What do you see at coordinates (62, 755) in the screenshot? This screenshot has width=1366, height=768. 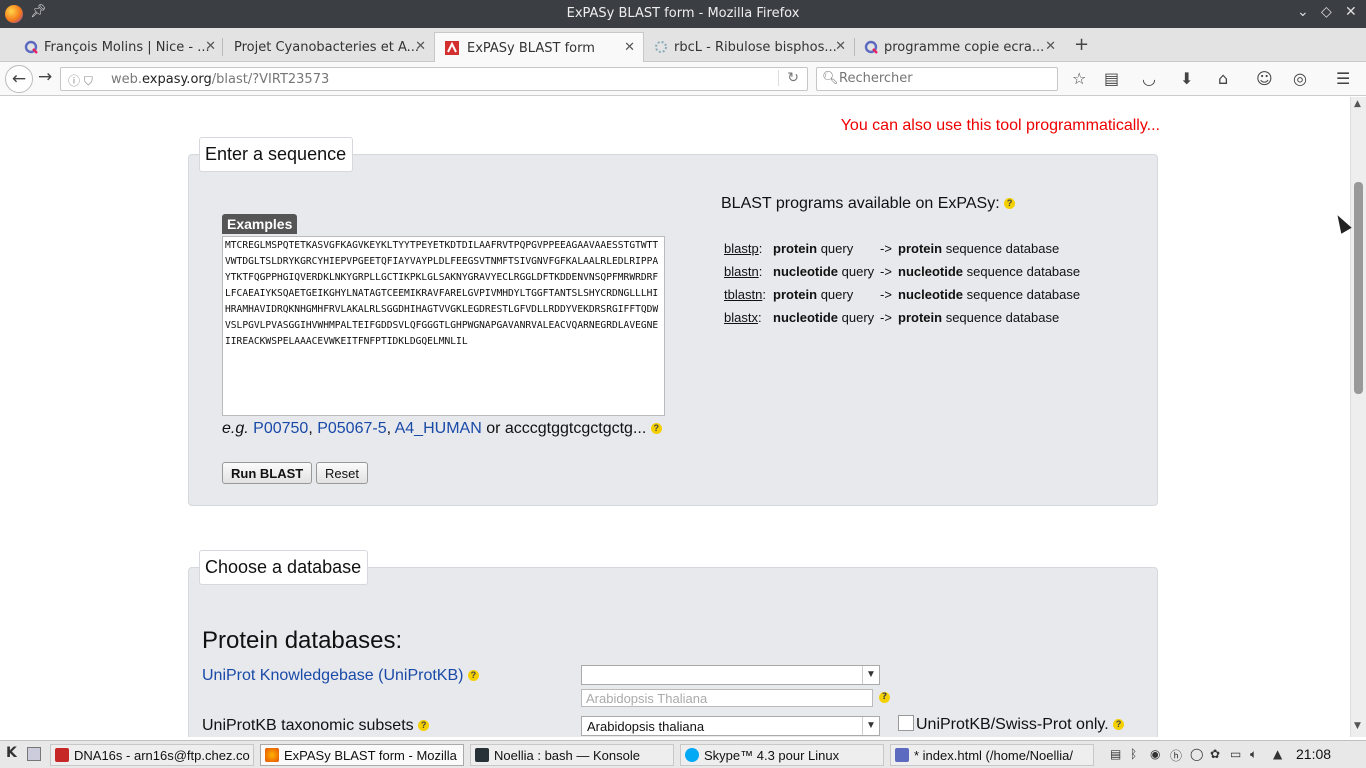 I see `filezilla-icon` at bounding box center [62, 755].